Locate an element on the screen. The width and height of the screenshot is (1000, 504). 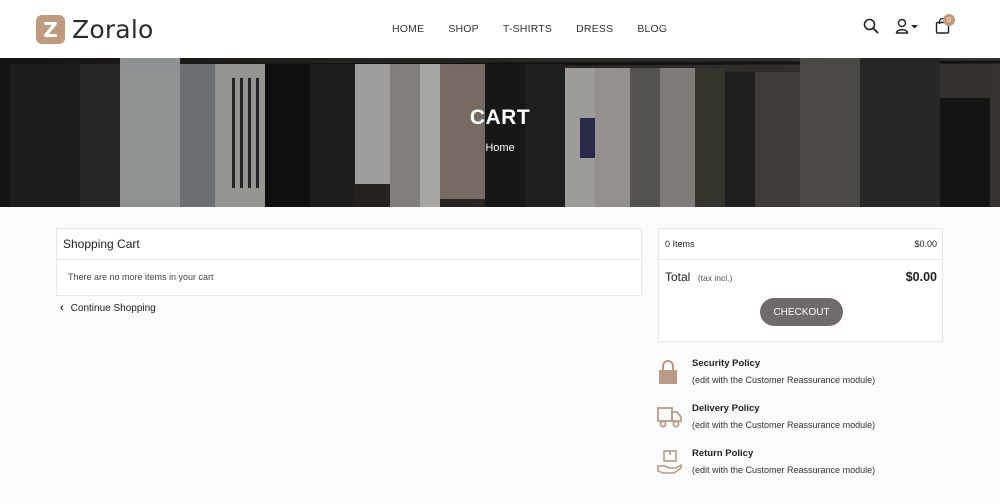
main-nav: HOME SHOP T-SHIRTS DRESS BLOG is located at coordinates (541, 29).